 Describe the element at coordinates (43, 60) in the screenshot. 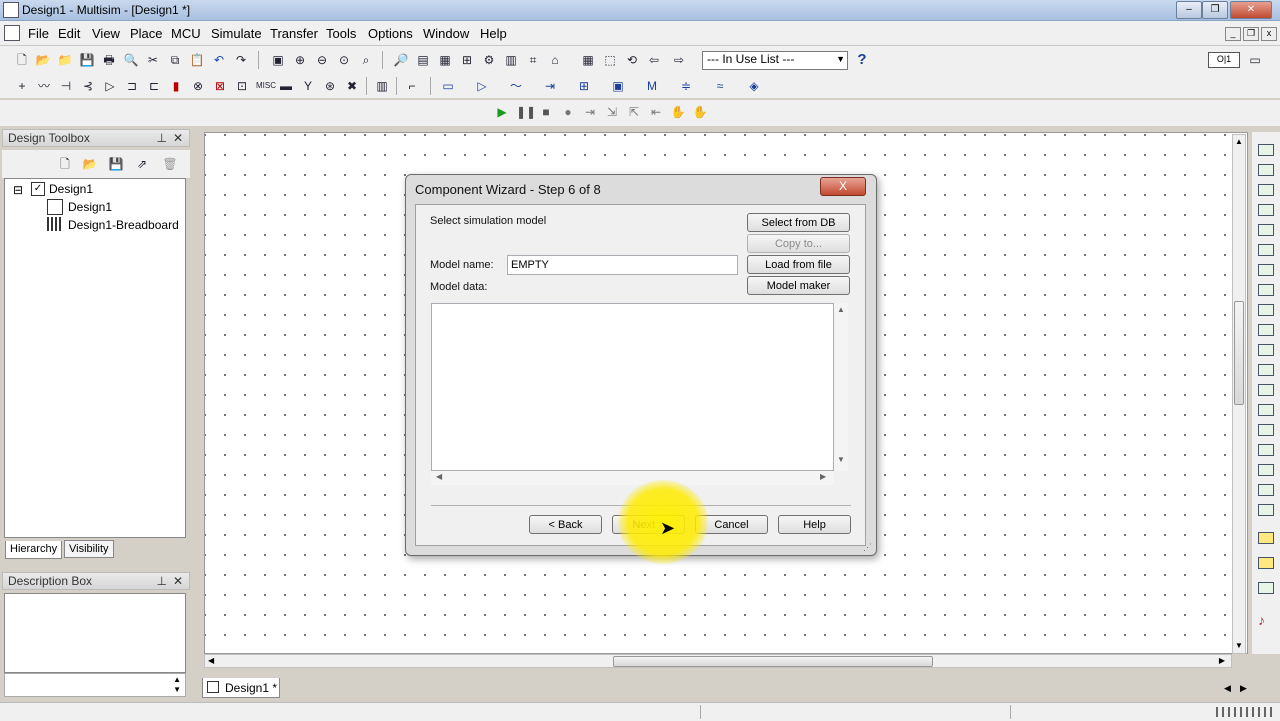

I see `open-icon: 📂` at that location.